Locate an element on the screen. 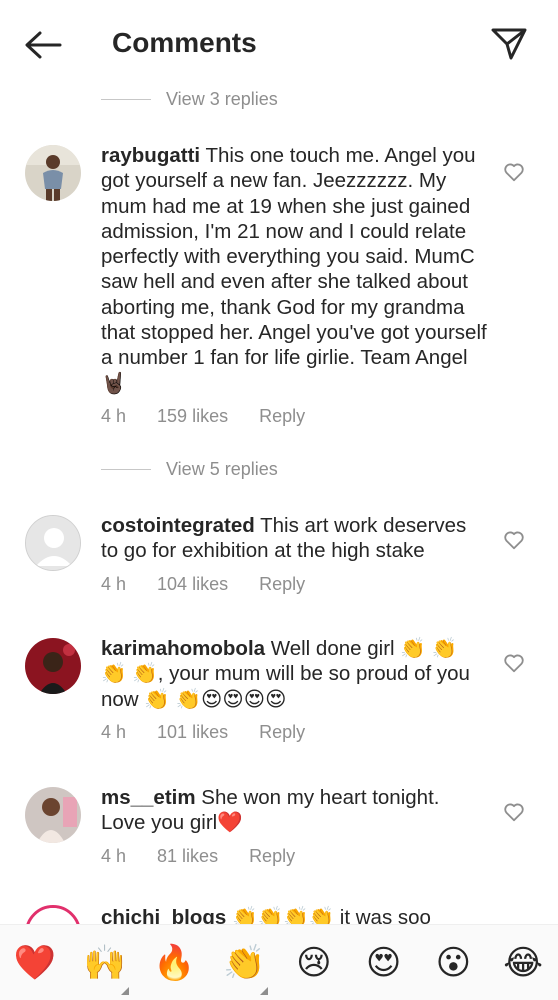 This screenshot has width=558, height=1000. comment-meta: 4 h 159 likes Reply is located at coordinates (294, 416).